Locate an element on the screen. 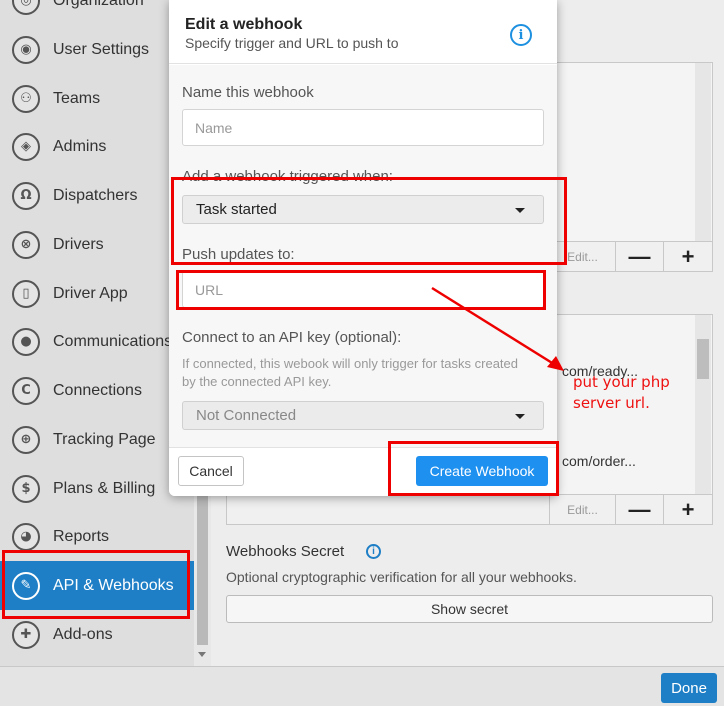  annotation-arrow is located at coordinates (497, 328).